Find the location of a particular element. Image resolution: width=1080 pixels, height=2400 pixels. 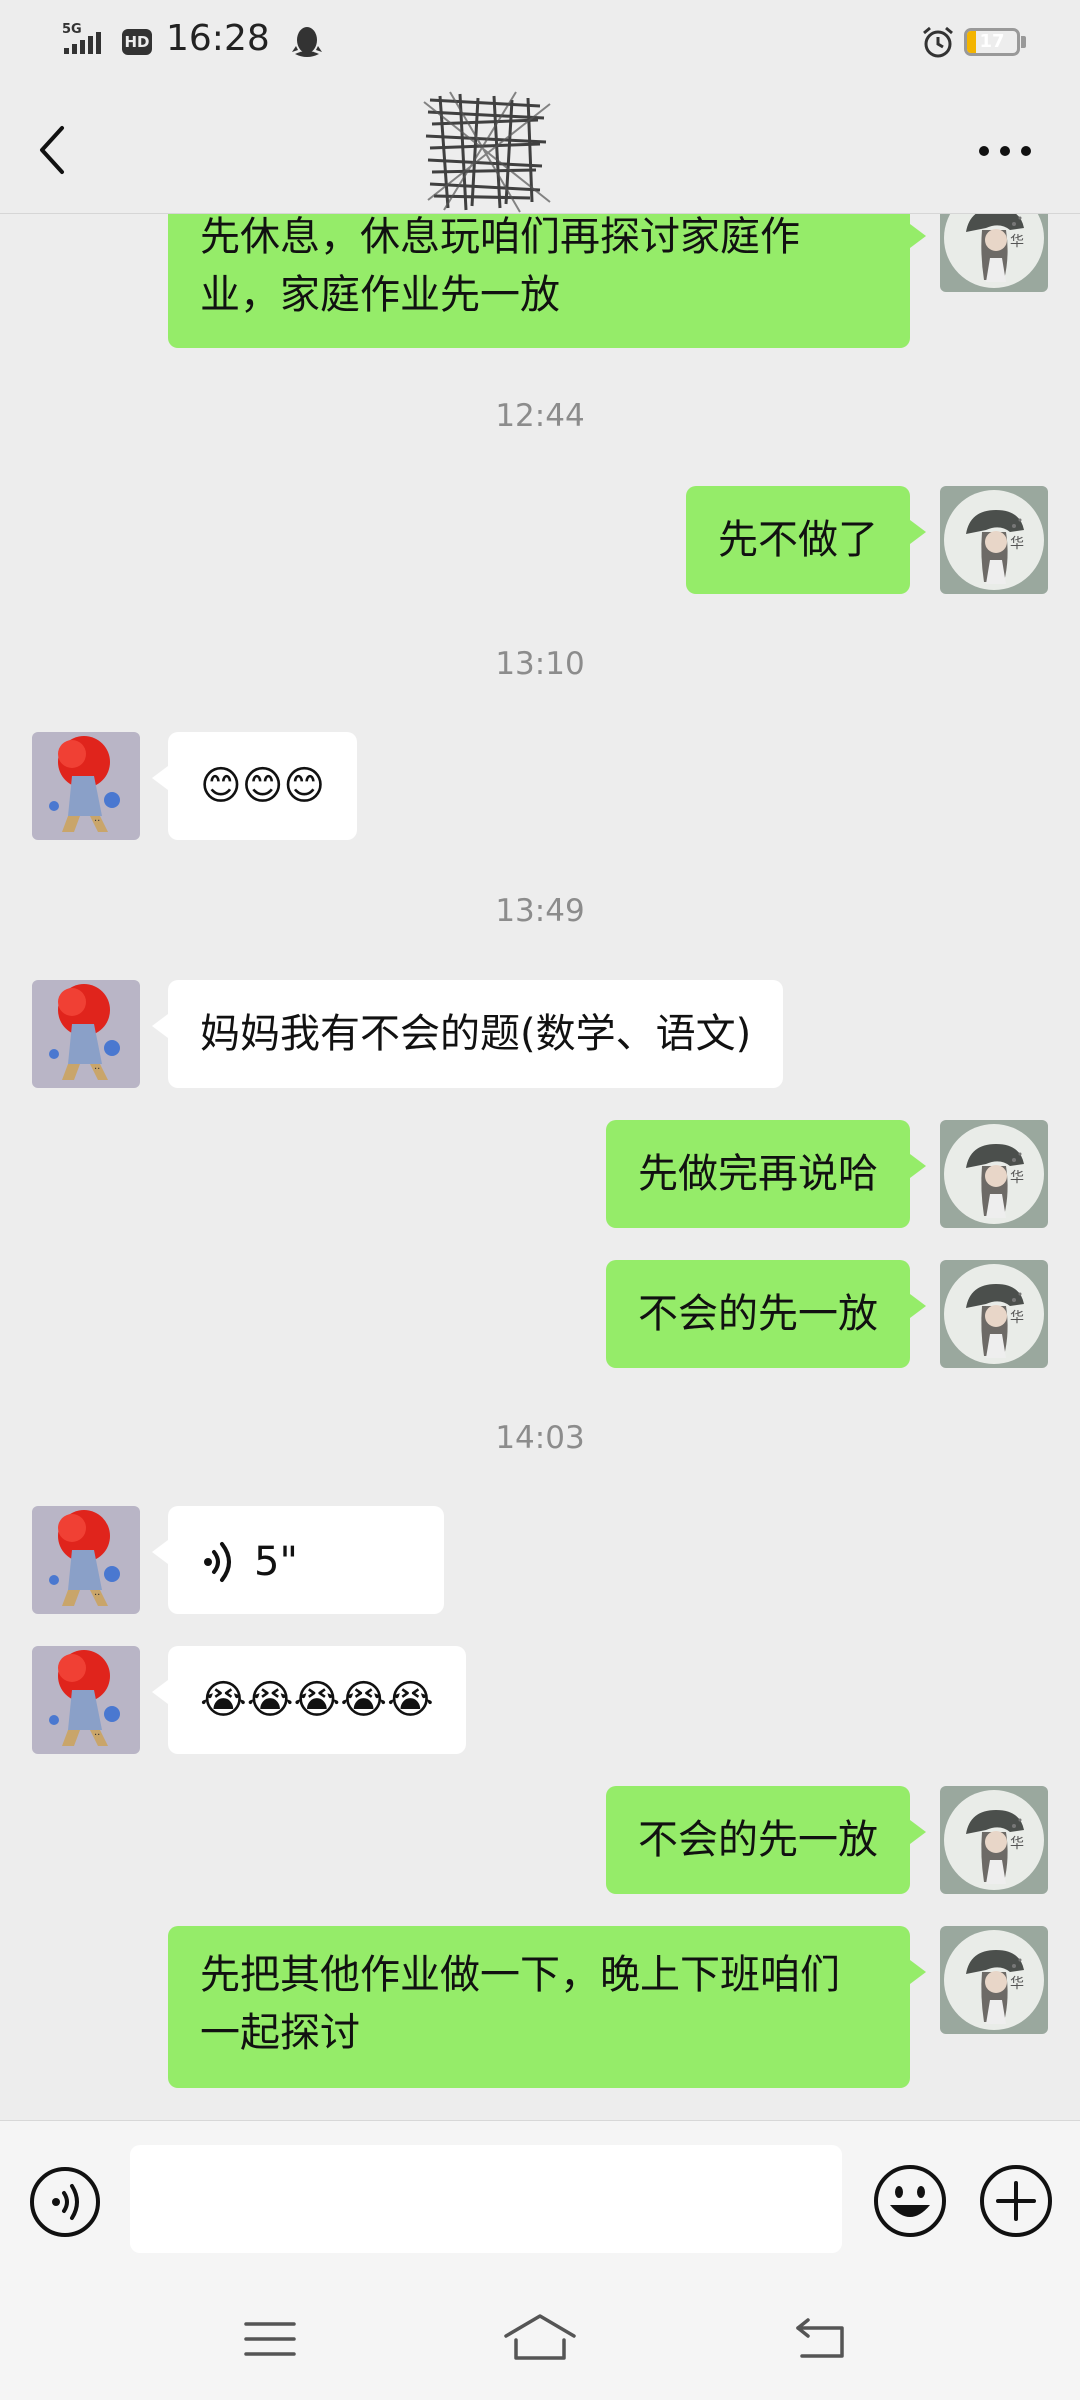

timestamp: 13:10 is located at coordinates (540, 664).